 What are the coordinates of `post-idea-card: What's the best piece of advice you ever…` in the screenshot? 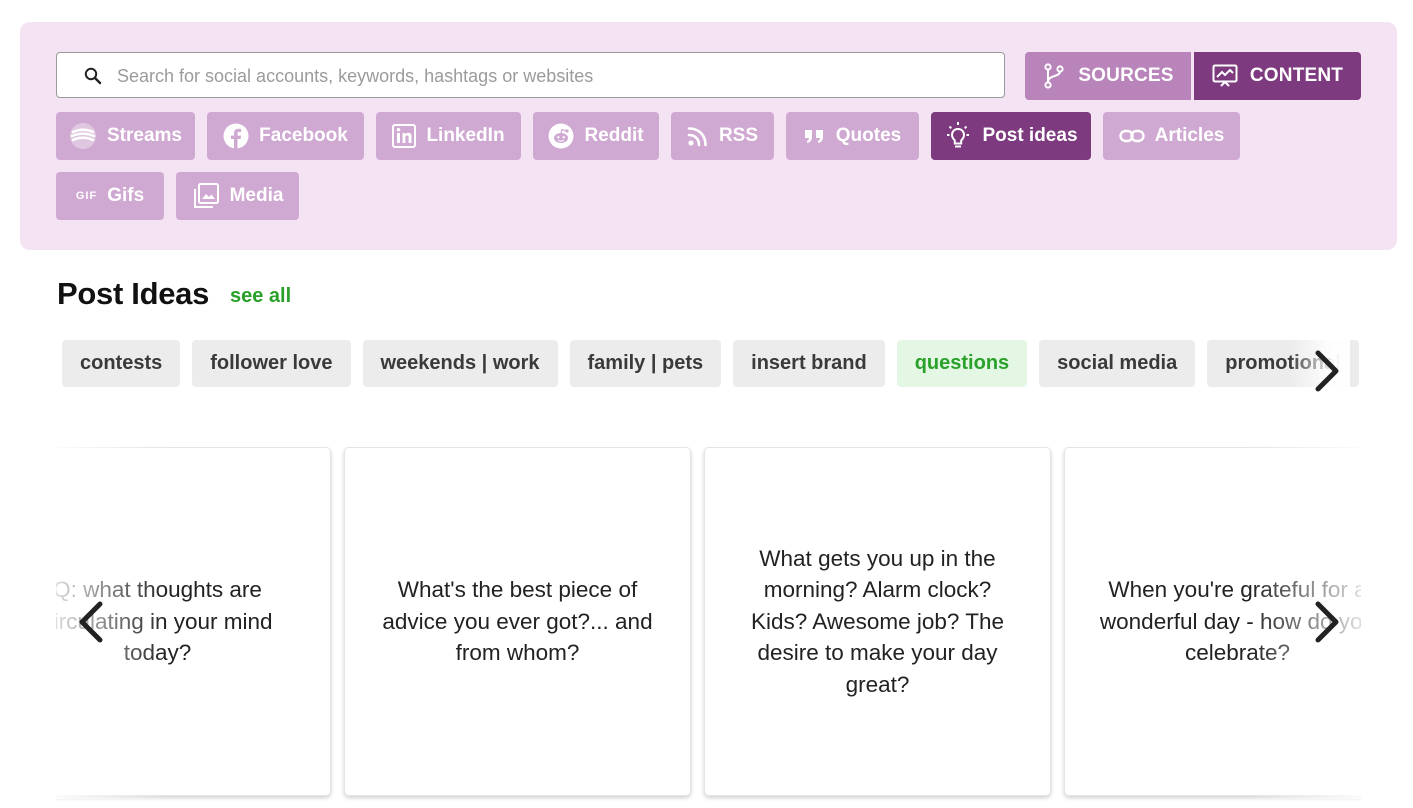 It's located at (517, 621).